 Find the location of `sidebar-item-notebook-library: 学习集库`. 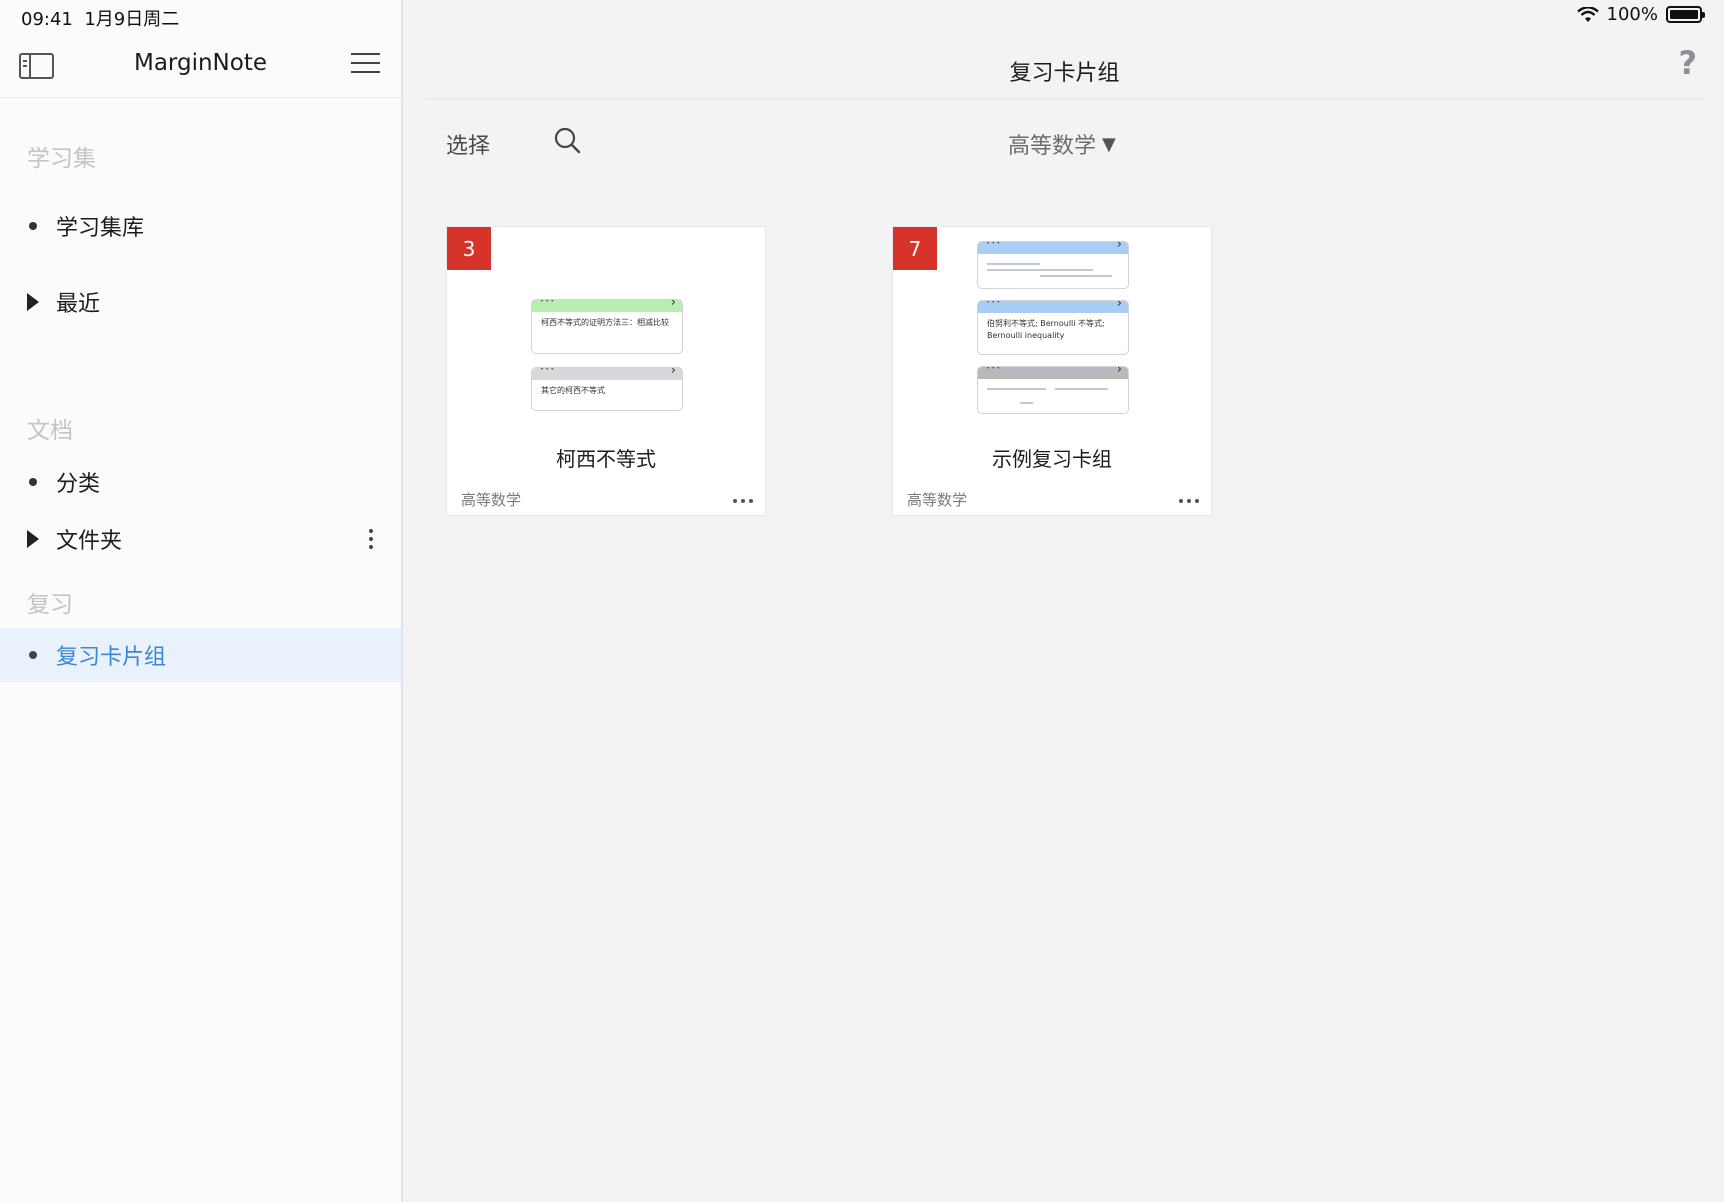

sidebar-item-notebook-library: 学习集库 is located at coordinates (200, 226).